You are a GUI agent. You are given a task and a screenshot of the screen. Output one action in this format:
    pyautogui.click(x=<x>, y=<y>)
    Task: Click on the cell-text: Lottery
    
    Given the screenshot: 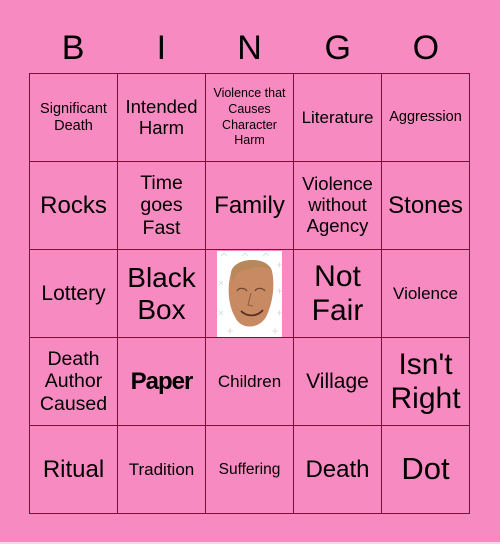 What is the action you would take?
    pyautogui.click(x=73, y=293)
    